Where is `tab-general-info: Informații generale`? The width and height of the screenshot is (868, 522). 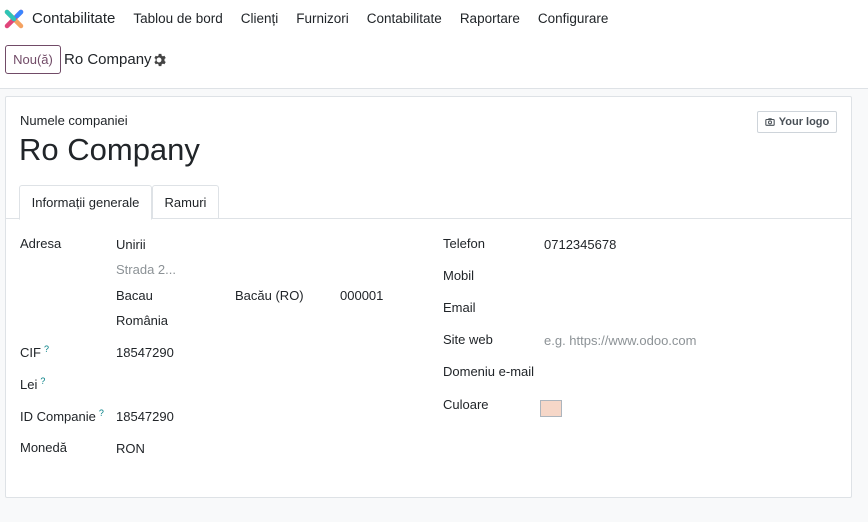
tab-general-info: Informații generale is located at coordinates (85, 202).